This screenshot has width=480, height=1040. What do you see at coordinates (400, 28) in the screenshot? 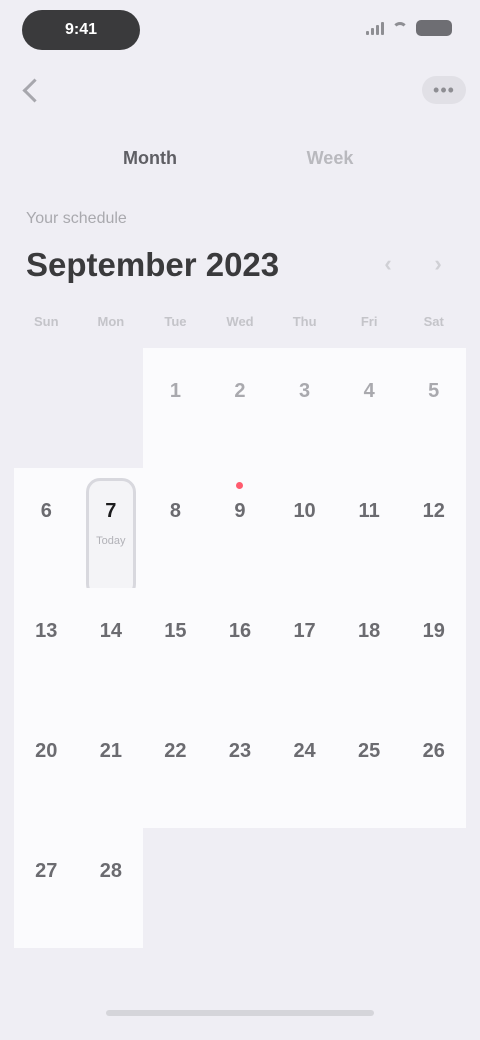
I see `wifi-icon` at bounding box center [400, 28].